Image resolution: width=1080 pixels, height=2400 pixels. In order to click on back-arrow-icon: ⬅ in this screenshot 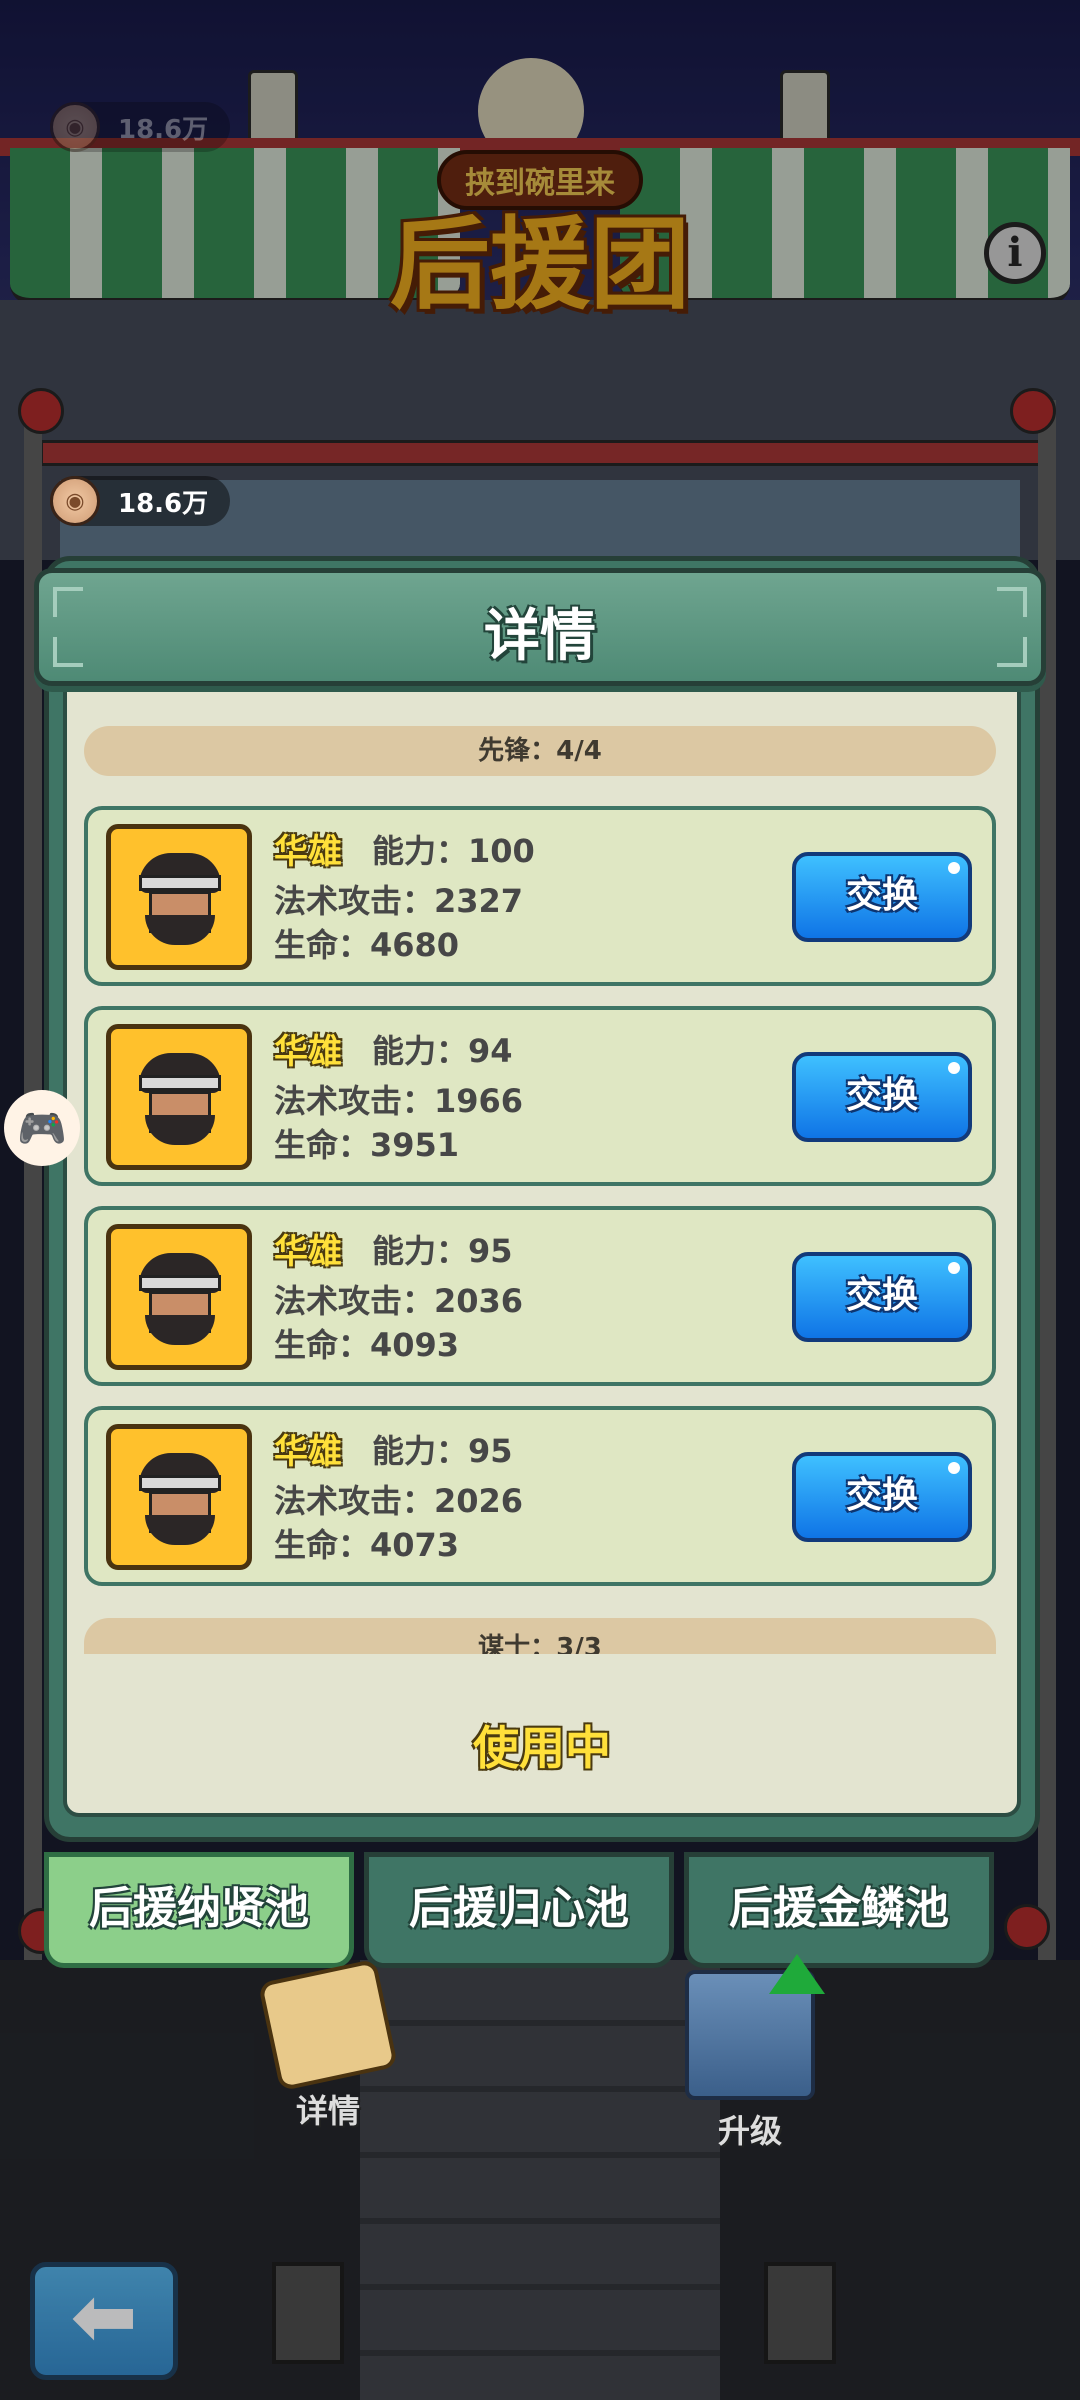, I will do `click(104, 2316)`.